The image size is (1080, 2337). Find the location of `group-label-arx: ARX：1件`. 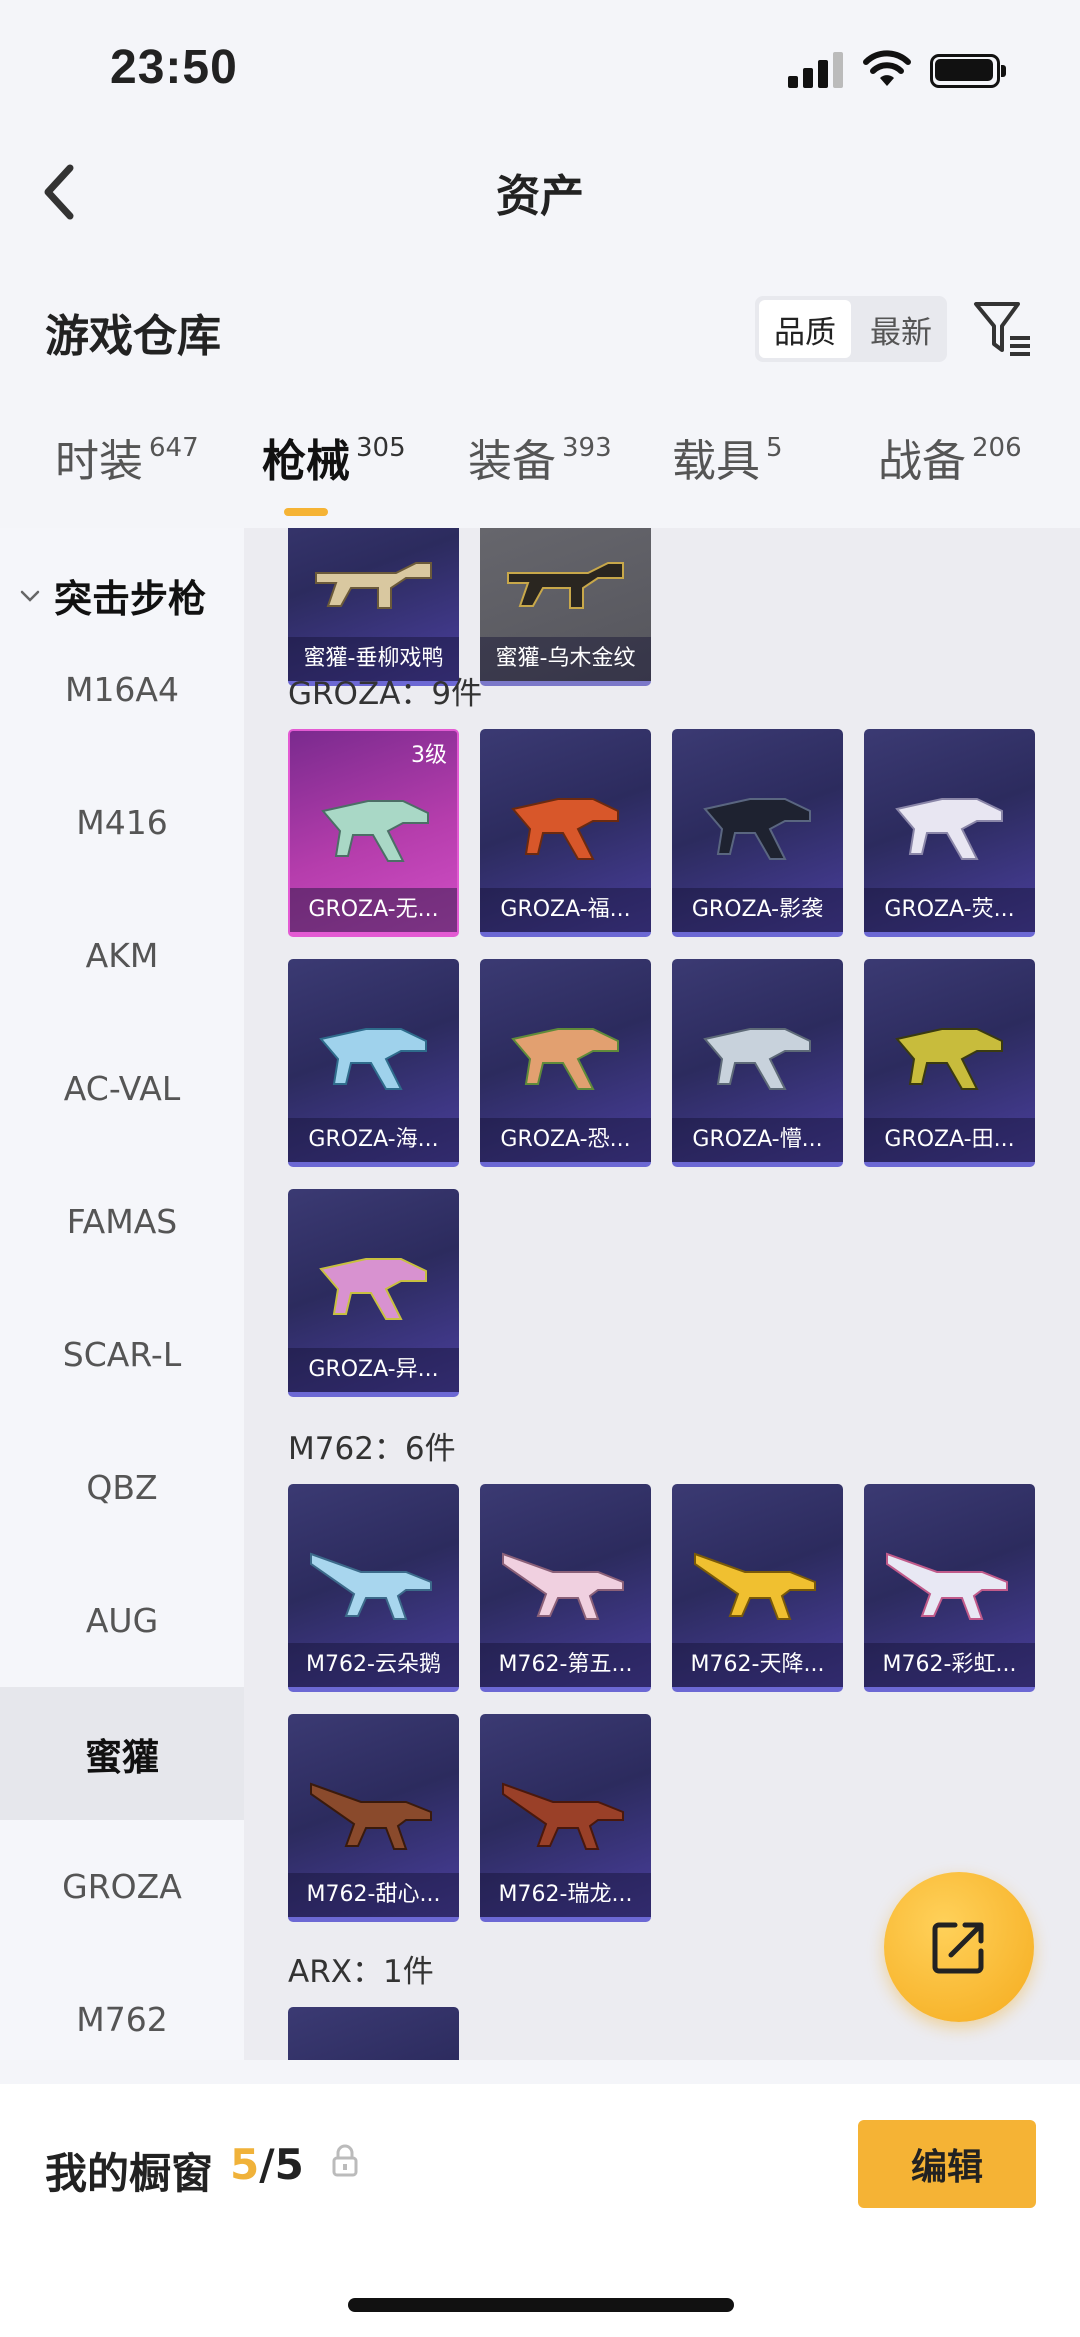

group-label-arx: ARX：1件 is located at coordinates (361, 1972).